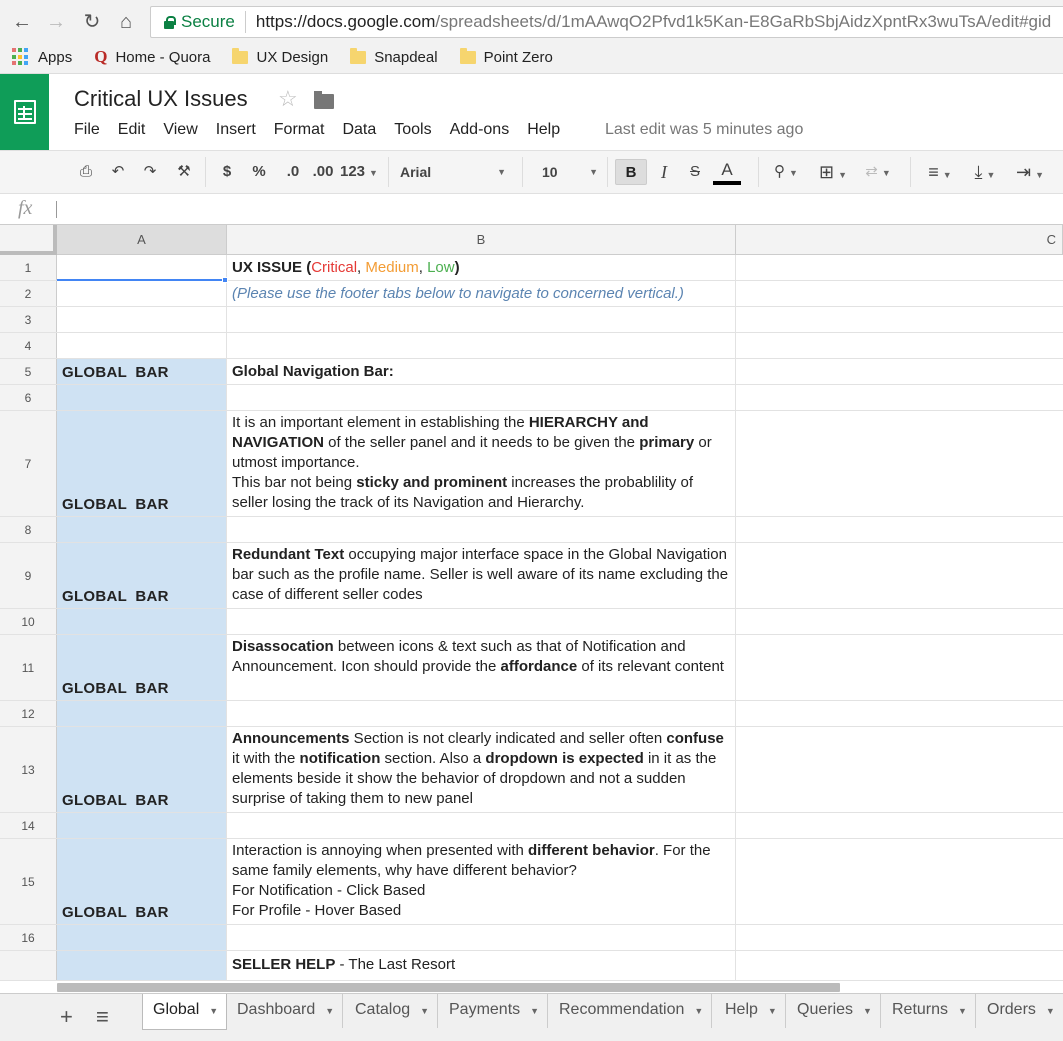  I want to click on cell-c12, so click(899, 713).